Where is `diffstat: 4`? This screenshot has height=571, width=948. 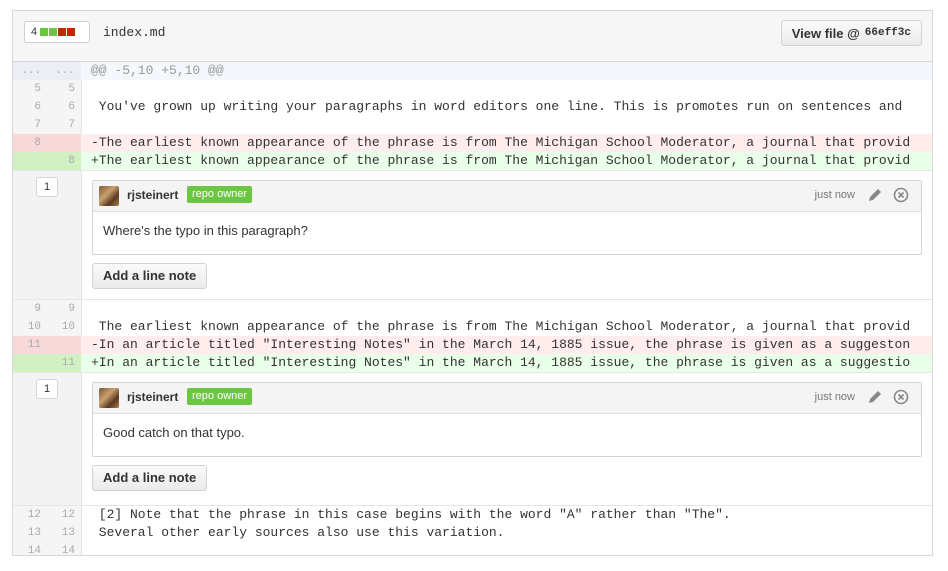 diffstat: 4 is located at coordinates (57, 32).